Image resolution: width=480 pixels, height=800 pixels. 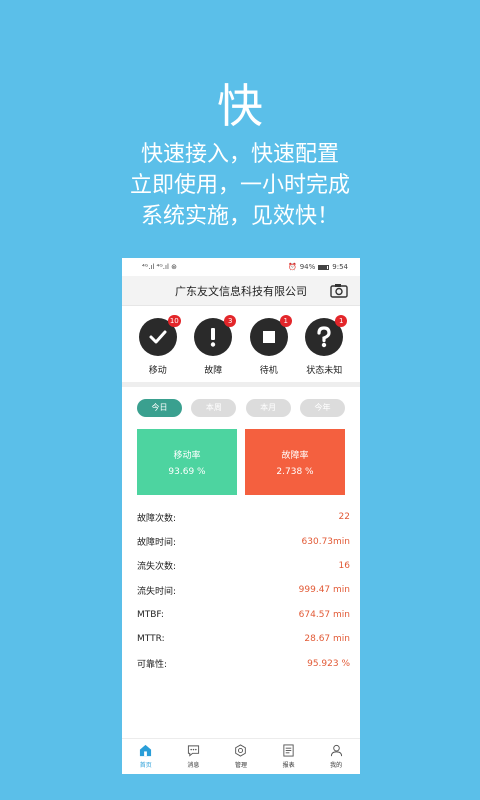 What do you see at coordinates (239, 216) in the screenshot?
I see `hero-line: 系统实施，见效快！` at bounding box center [239, 216].